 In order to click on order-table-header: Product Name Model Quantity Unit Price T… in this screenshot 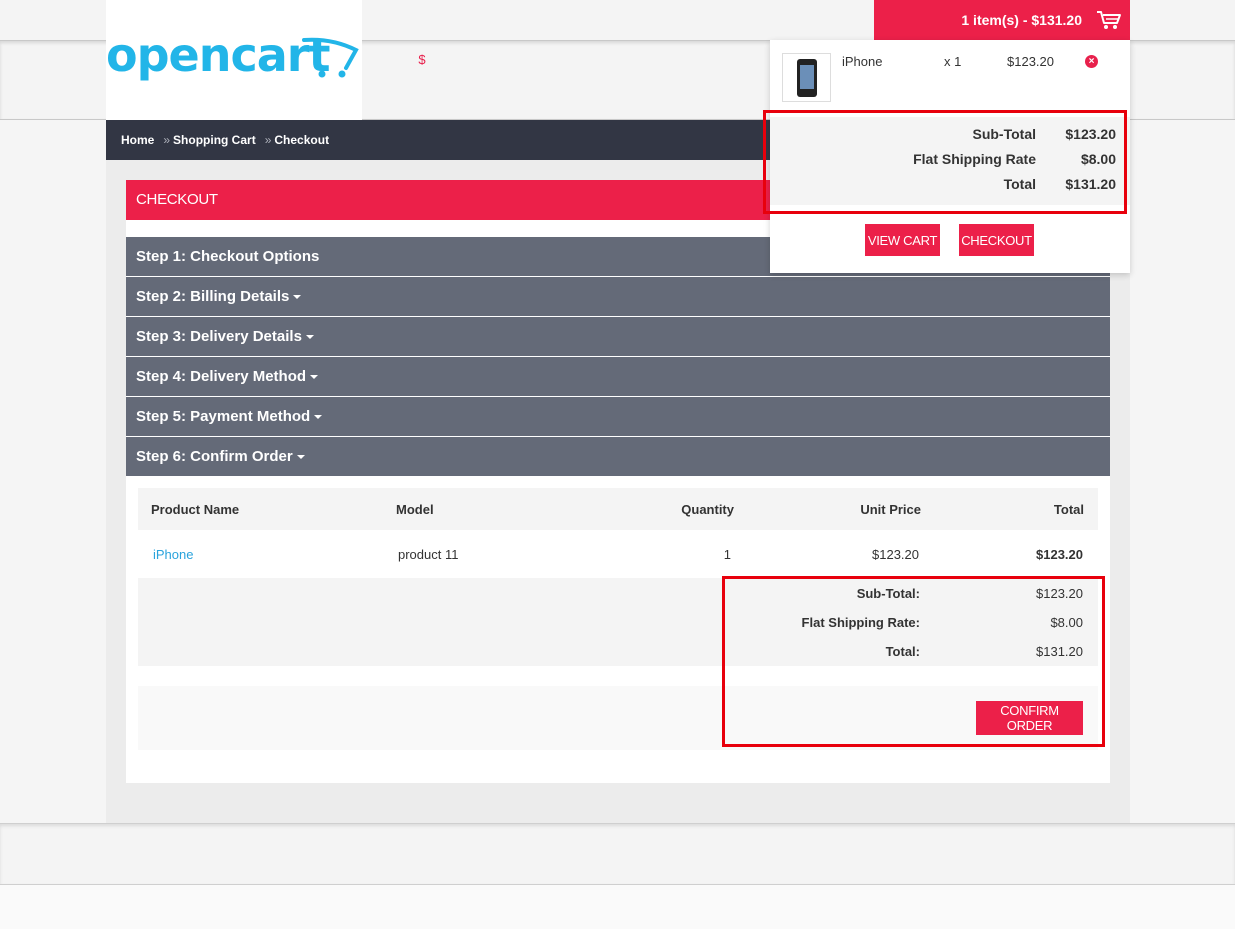, I will do `click(618, 509)`.